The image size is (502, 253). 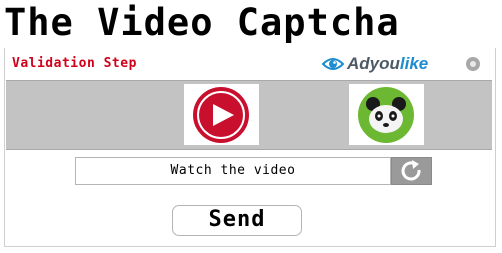 I want to click on panda-icon, so click(x=386, y=115).